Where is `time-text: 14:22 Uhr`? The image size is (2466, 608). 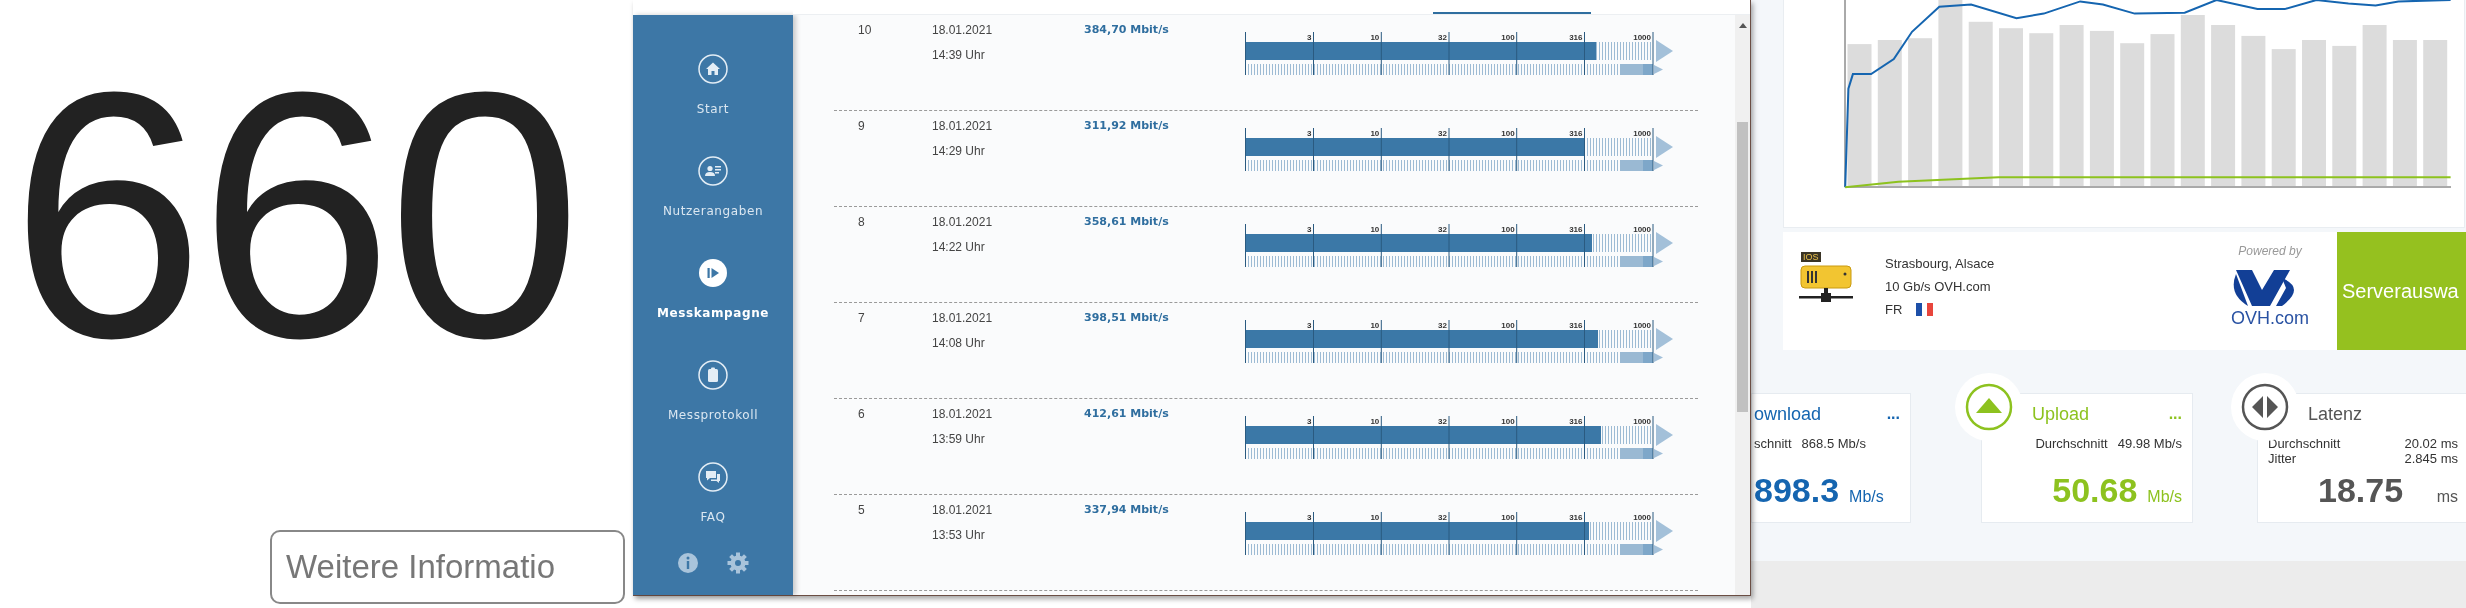
time-text: 14:22 Uhr is located at coordinates (959, 247).